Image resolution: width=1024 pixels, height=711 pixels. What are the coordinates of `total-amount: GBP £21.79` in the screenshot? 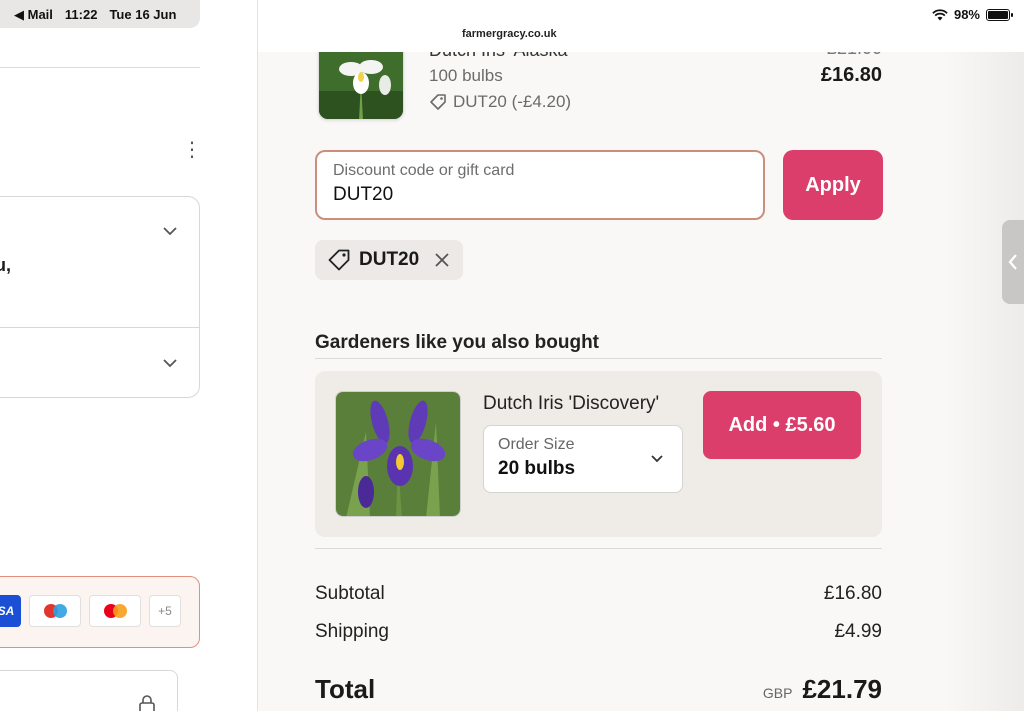 It's located at (822, 689).